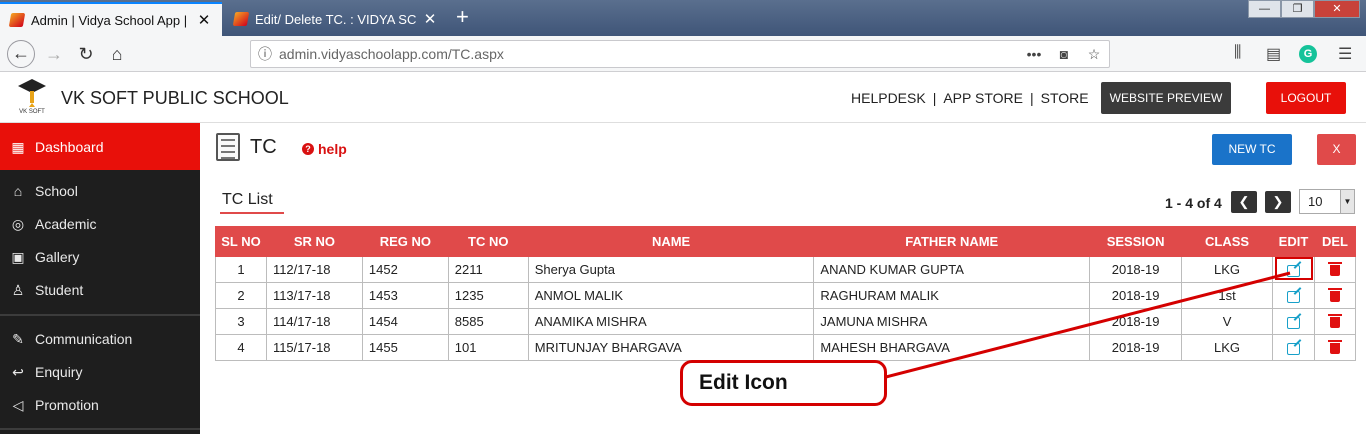 The height and width of the screenshot is (434, 1366). Describe the element at coordinates (488, 241) in the screenshot. I see `column-header: TC NO` at that location.